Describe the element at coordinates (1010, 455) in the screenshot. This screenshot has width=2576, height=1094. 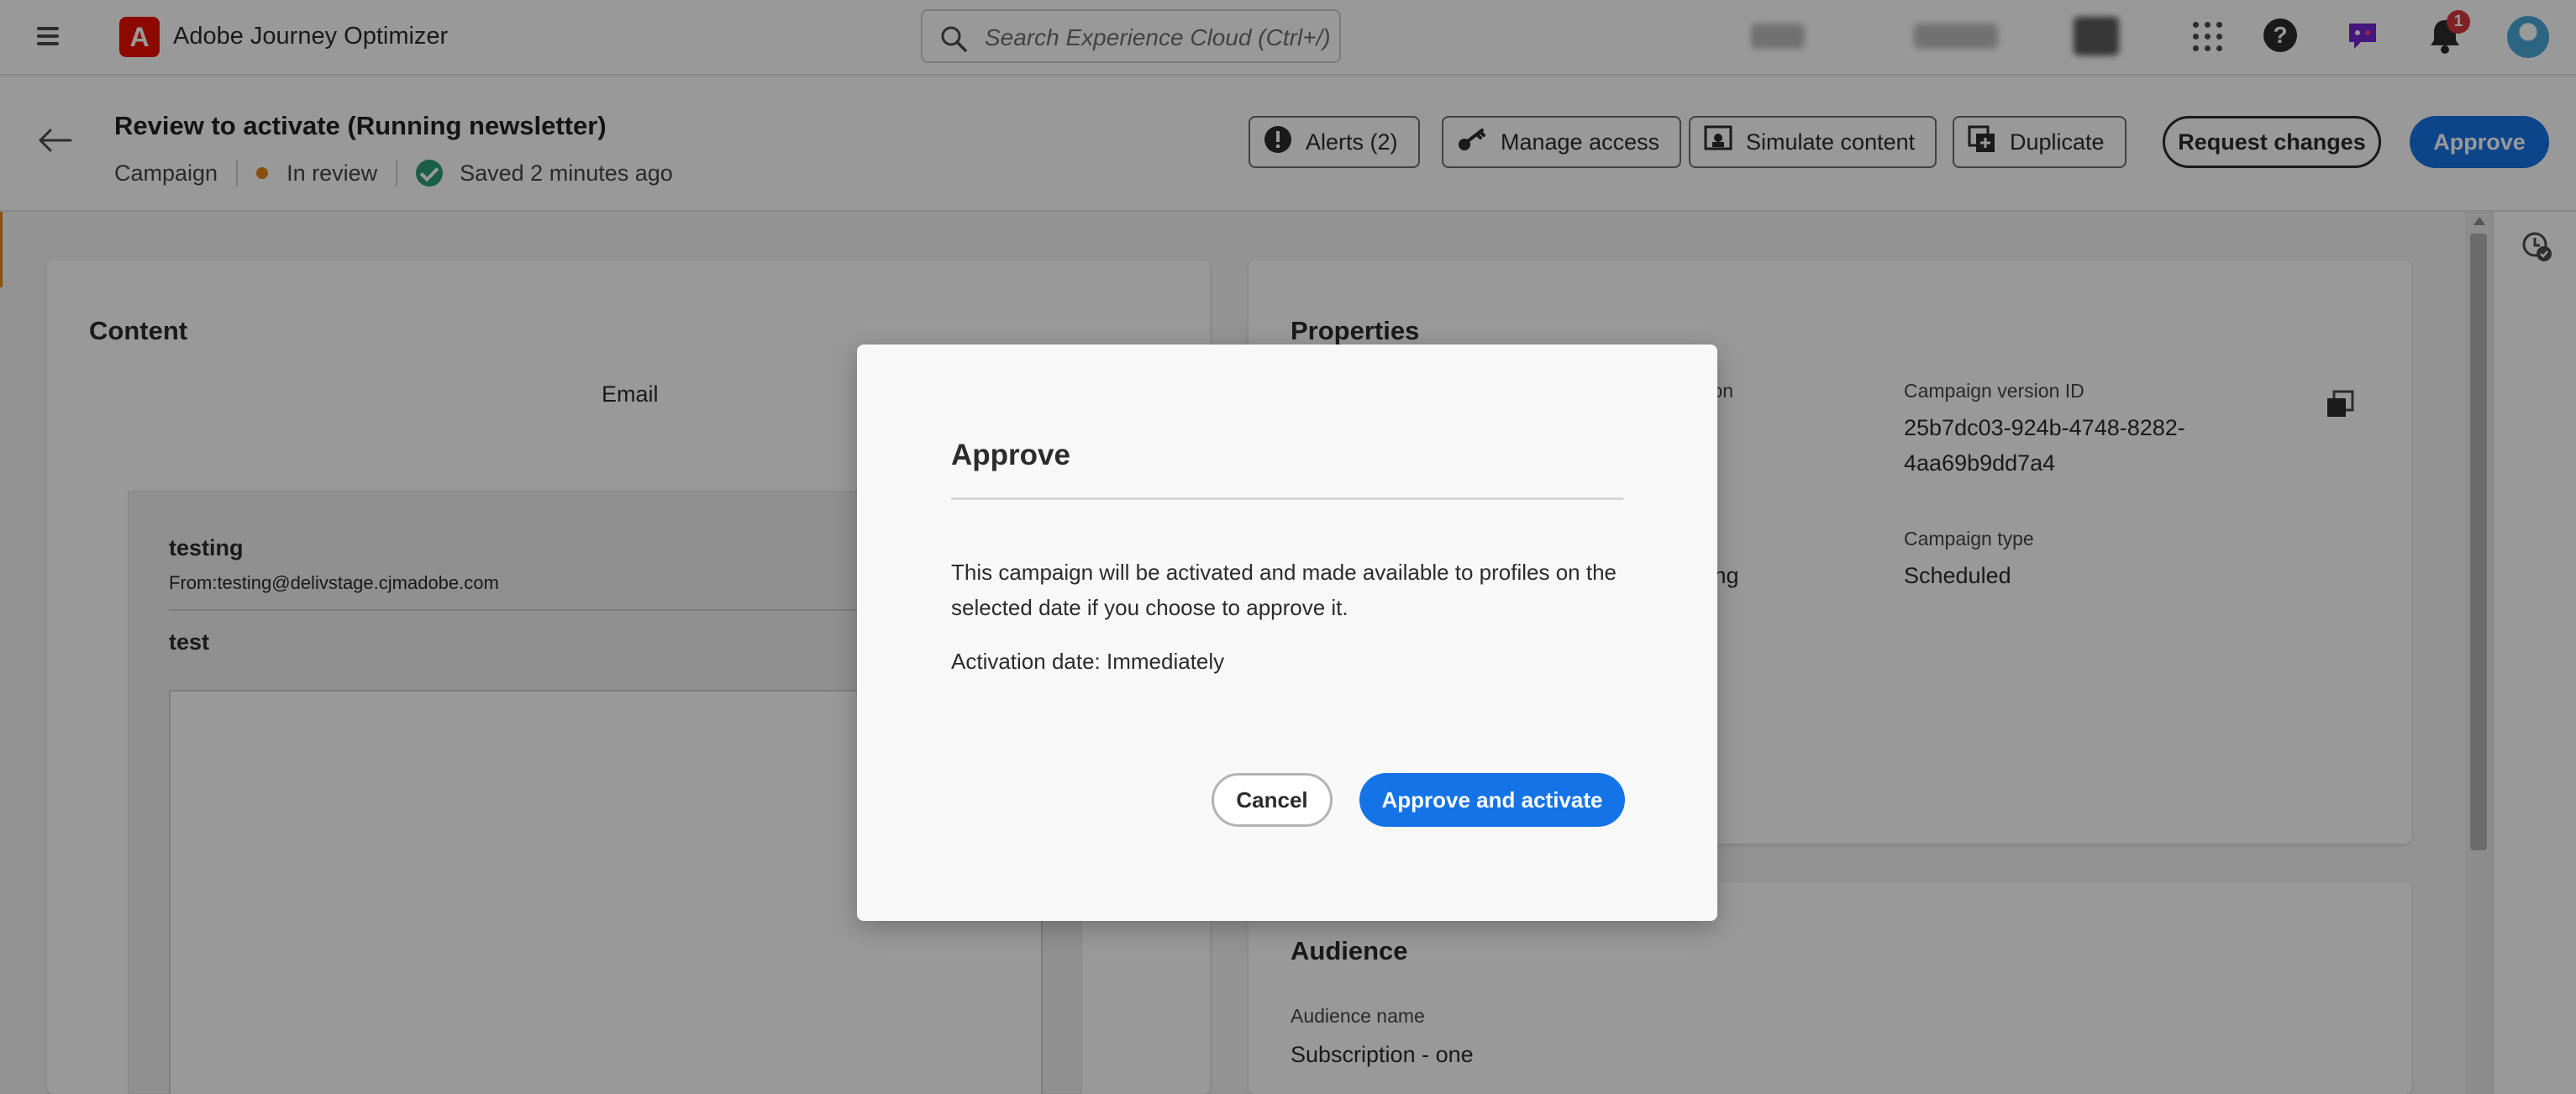
I see `dialog-title: Approve` at that location.